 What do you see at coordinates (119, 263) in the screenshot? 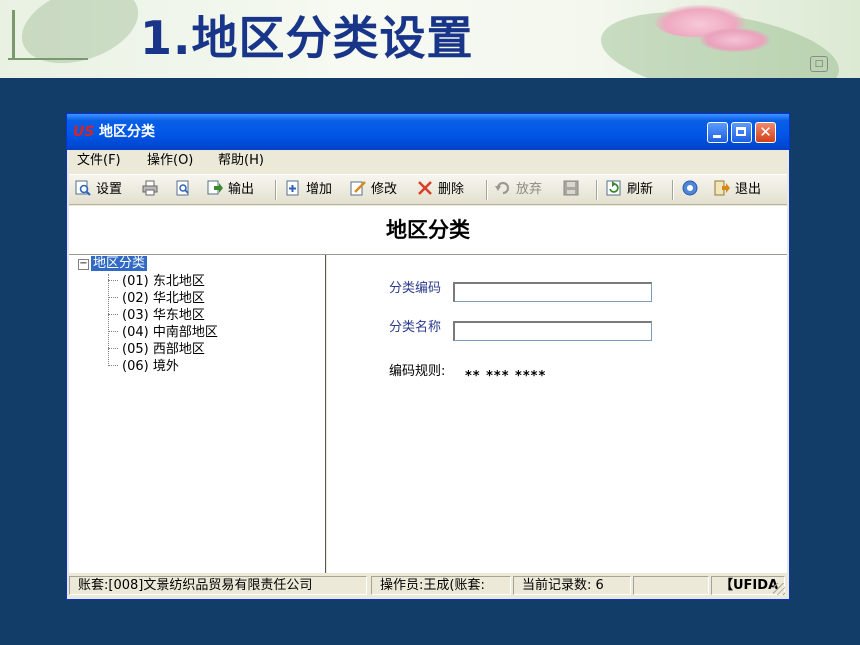
I see `tree-root-label: 地区分类` at bounding box center [119, 263].